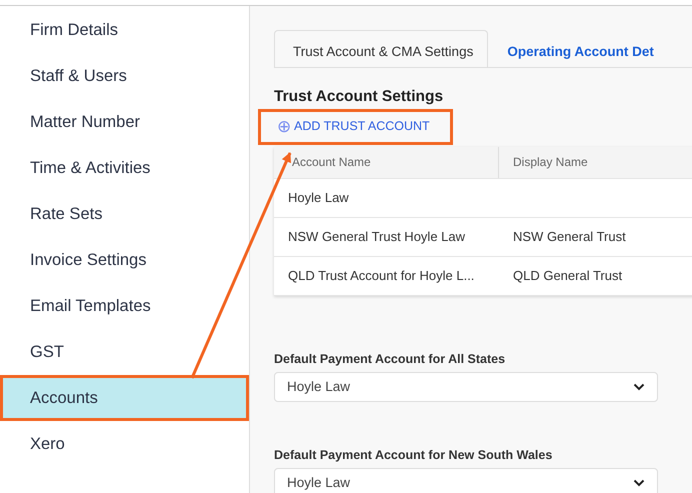  What do you see at coordinates (359, 97) in the screenshot?
I see `section-title: Trust Account Settings` at bounding box center [359, 97].